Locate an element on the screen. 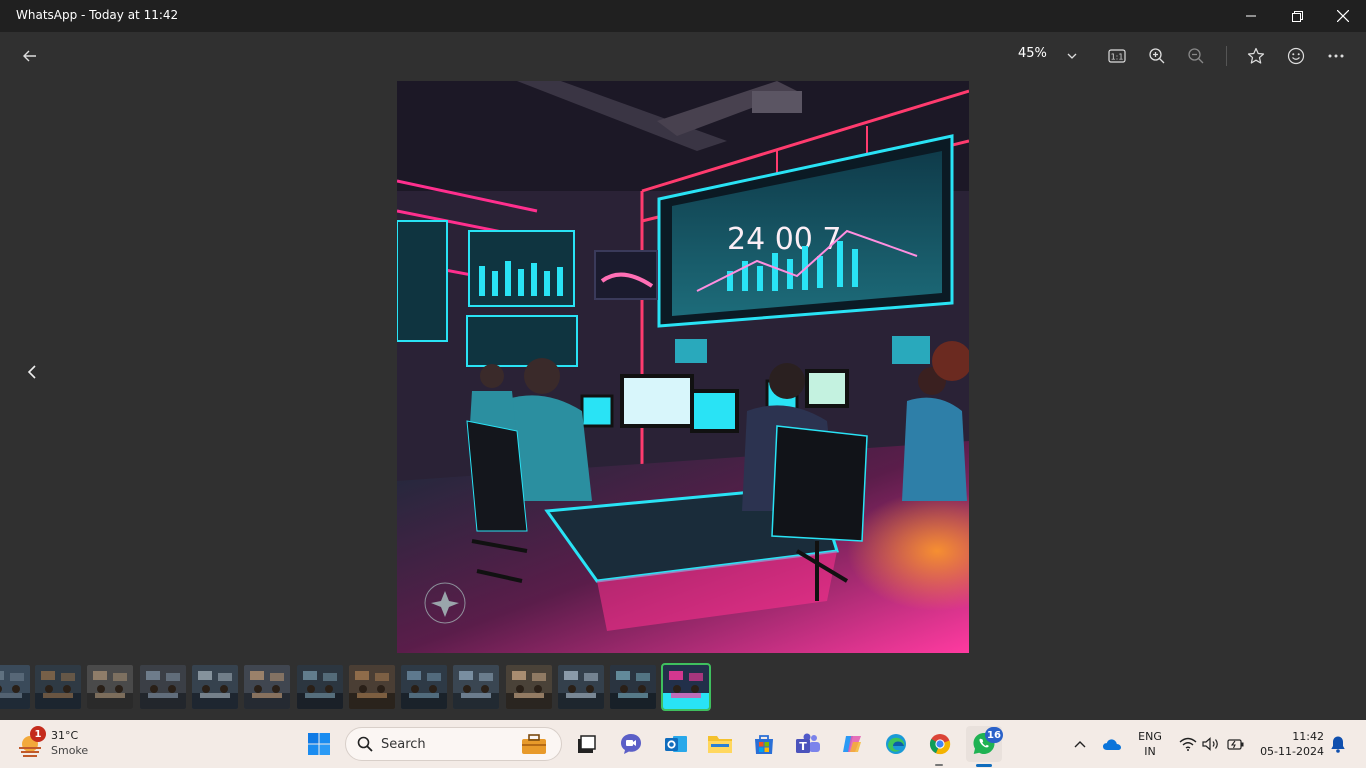 This screenshot has width=1366, height=768. more-icon is located at coordinates (1336, 56).